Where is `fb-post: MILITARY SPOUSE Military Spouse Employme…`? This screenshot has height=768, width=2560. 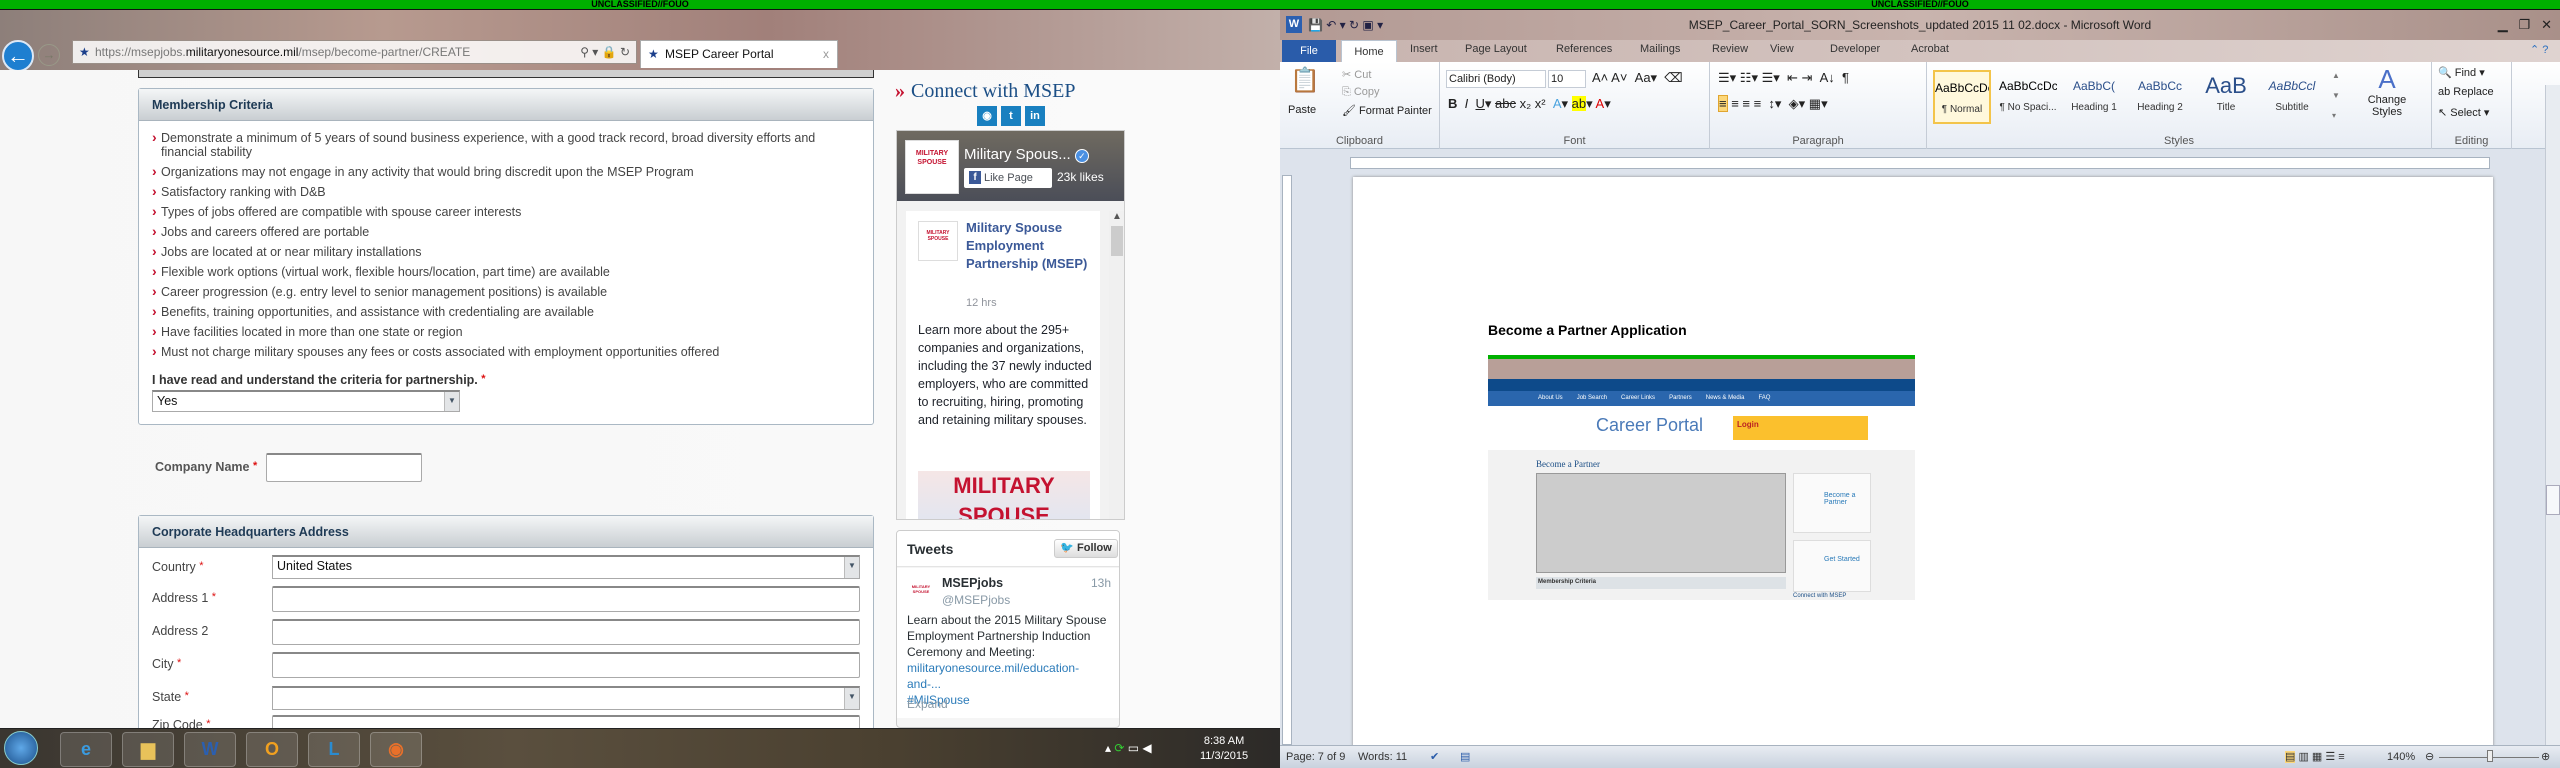
fb-post: MILITARY SPOUSE Military Spouse Employme… is located at coordinates (1003, 365).